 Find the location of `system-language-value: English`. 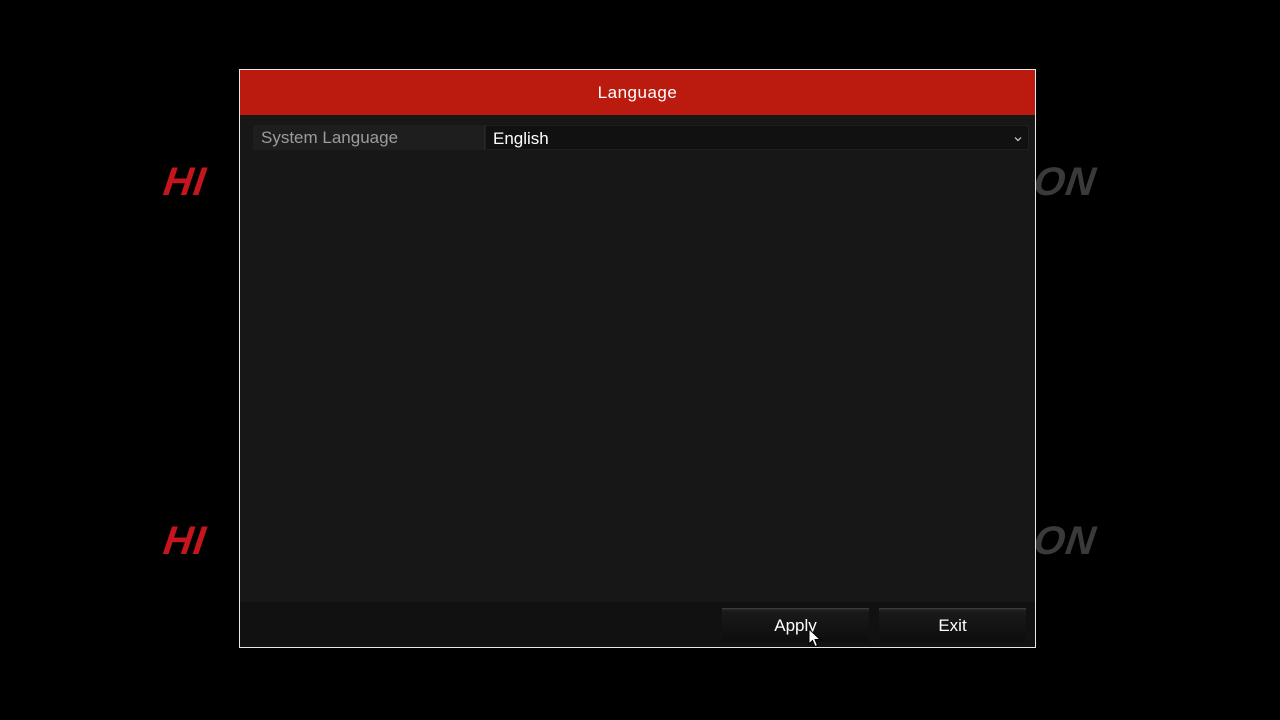

system-language-value: English is located at coordinates (521, 138).